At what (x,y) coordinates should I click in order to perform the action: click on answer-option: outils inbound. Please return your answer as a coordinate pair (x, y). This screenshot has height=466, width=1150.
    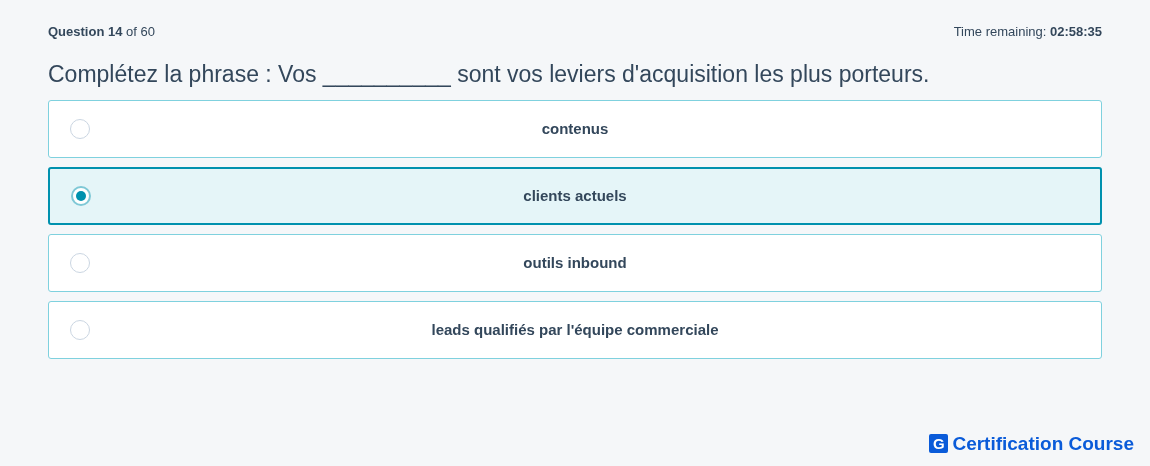
    Looking at the image, I should click on (575, 263).